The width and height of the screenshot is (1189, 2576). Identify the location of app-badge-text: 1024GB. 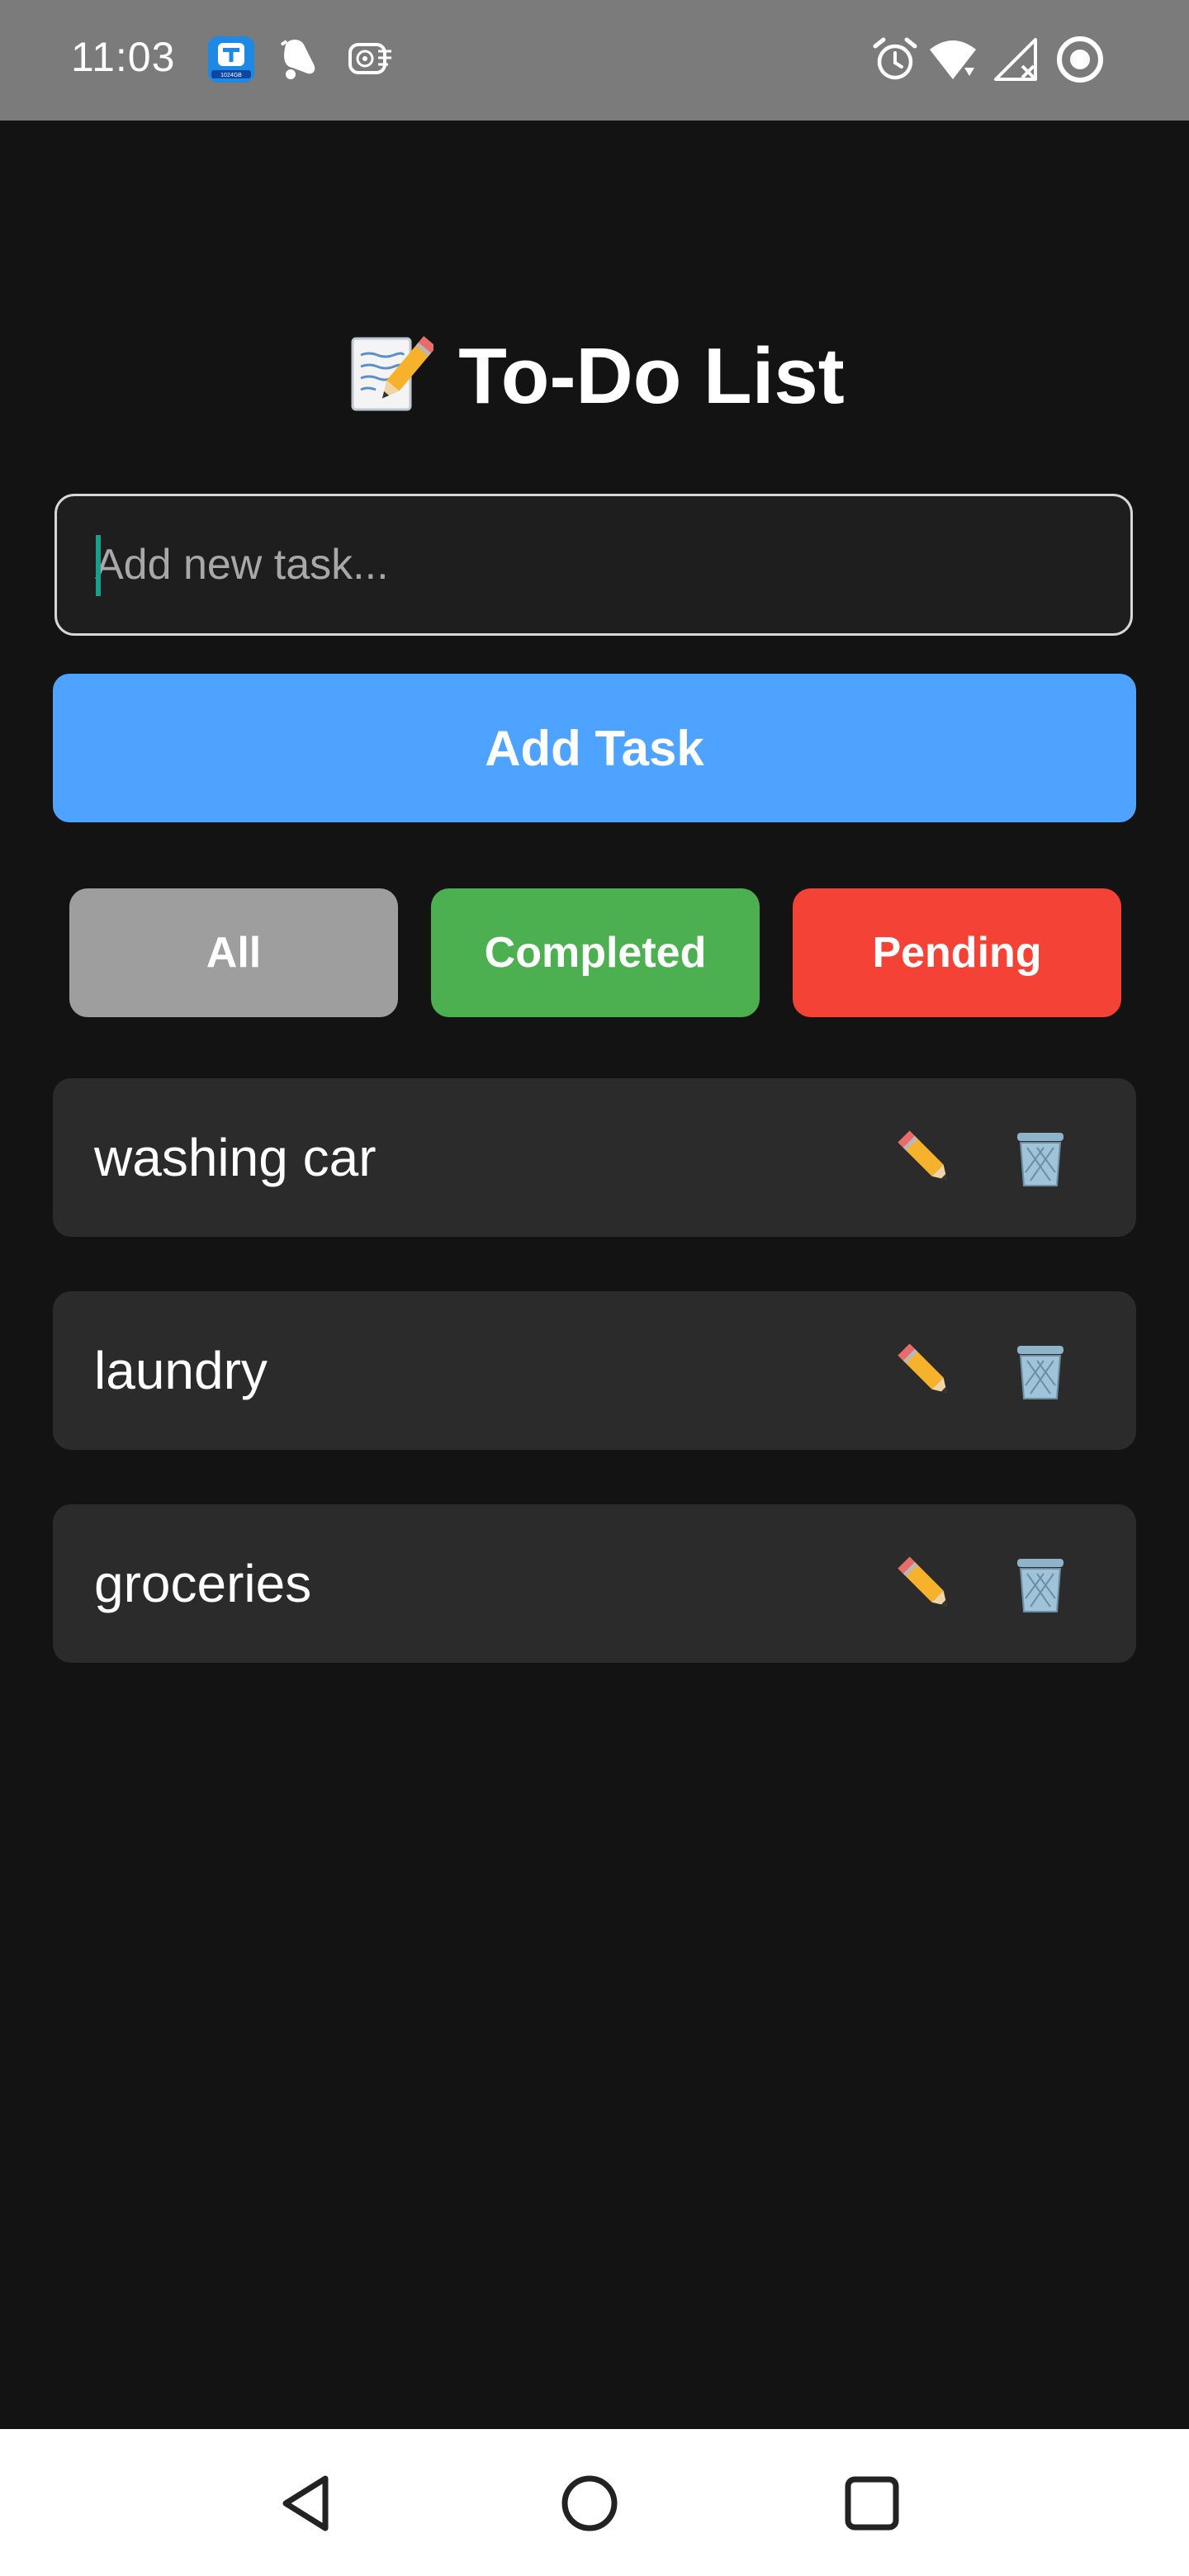
(231, 75).